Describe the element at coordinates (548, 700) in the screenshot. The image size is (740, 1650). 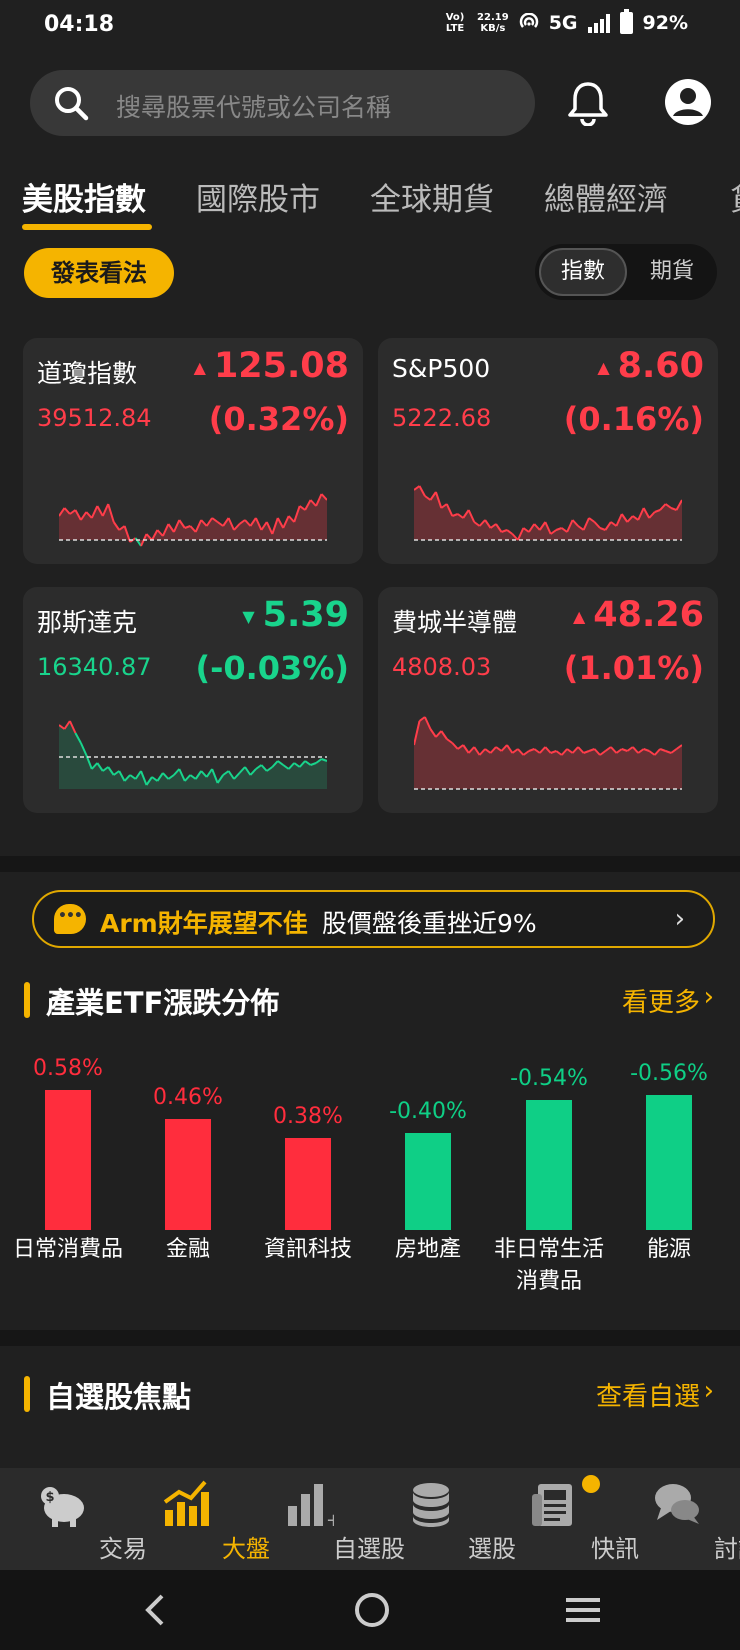
I see `index-card-sox: 費城半導體 ▲ 48.26 4808.03 (1.01%)` at that location.